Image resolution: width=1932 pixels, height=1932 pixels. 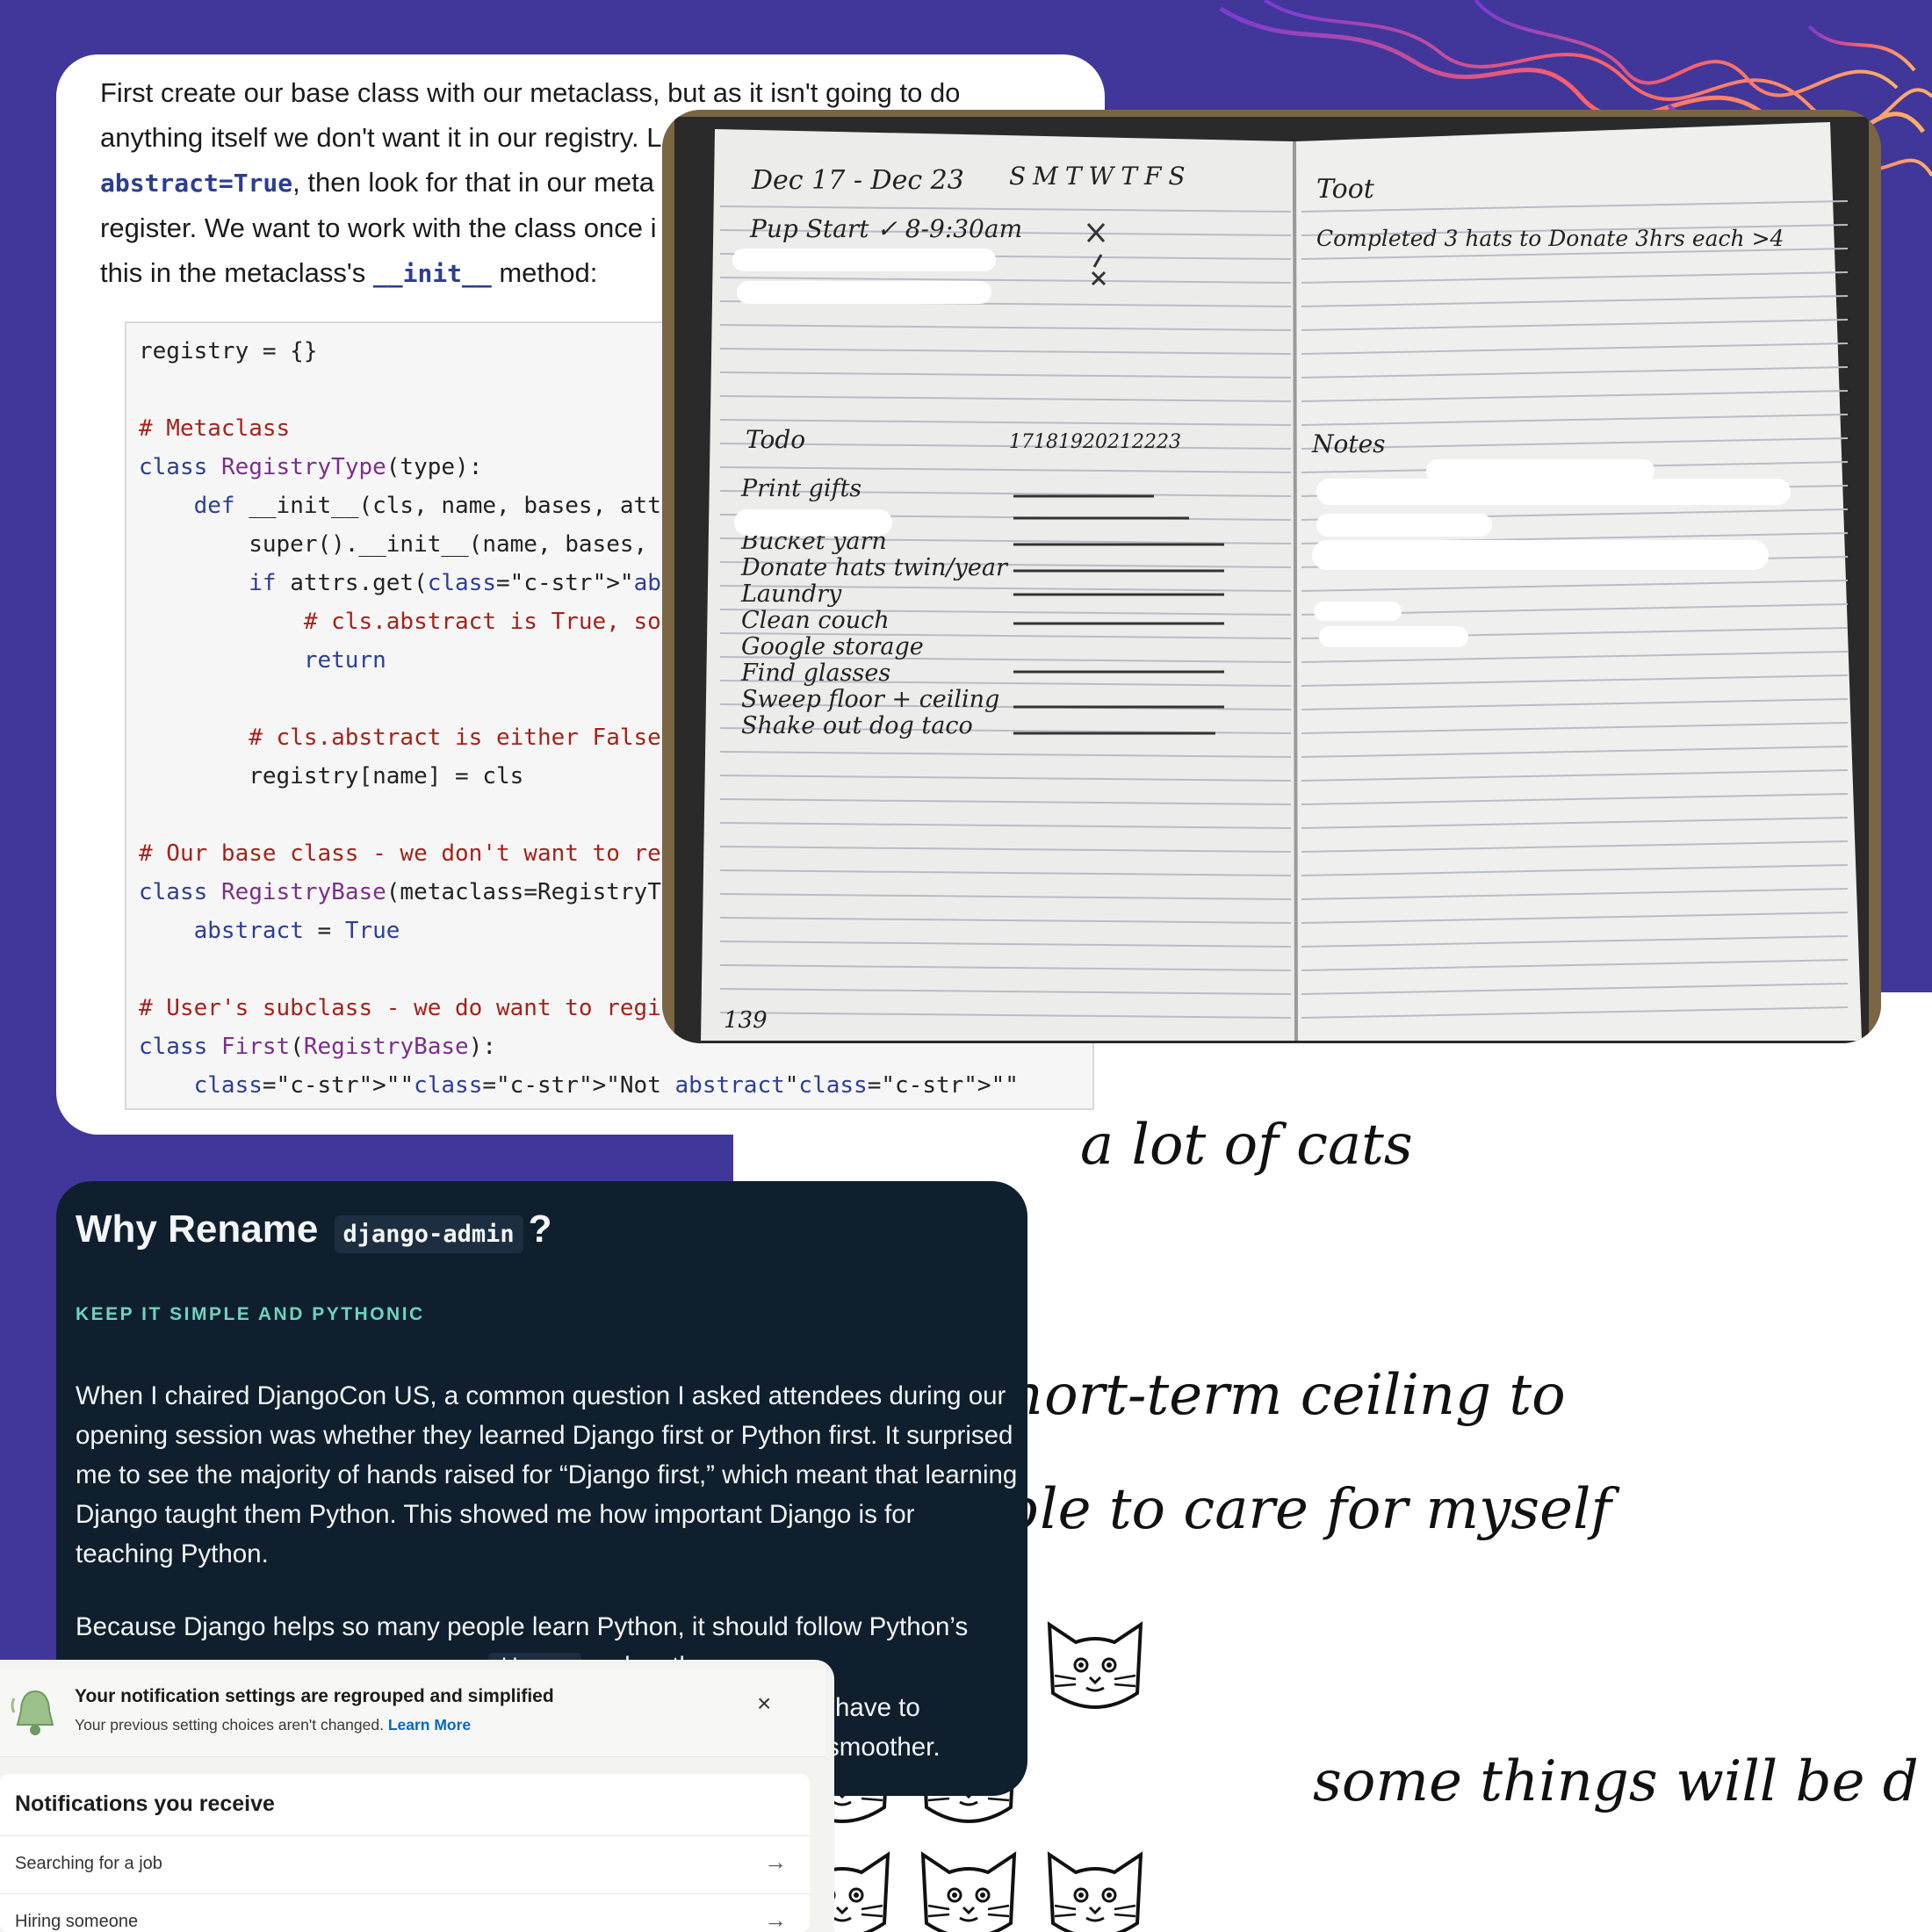 I want to click on list-item-label: Hiring someone, so click(x=77, y=1921).